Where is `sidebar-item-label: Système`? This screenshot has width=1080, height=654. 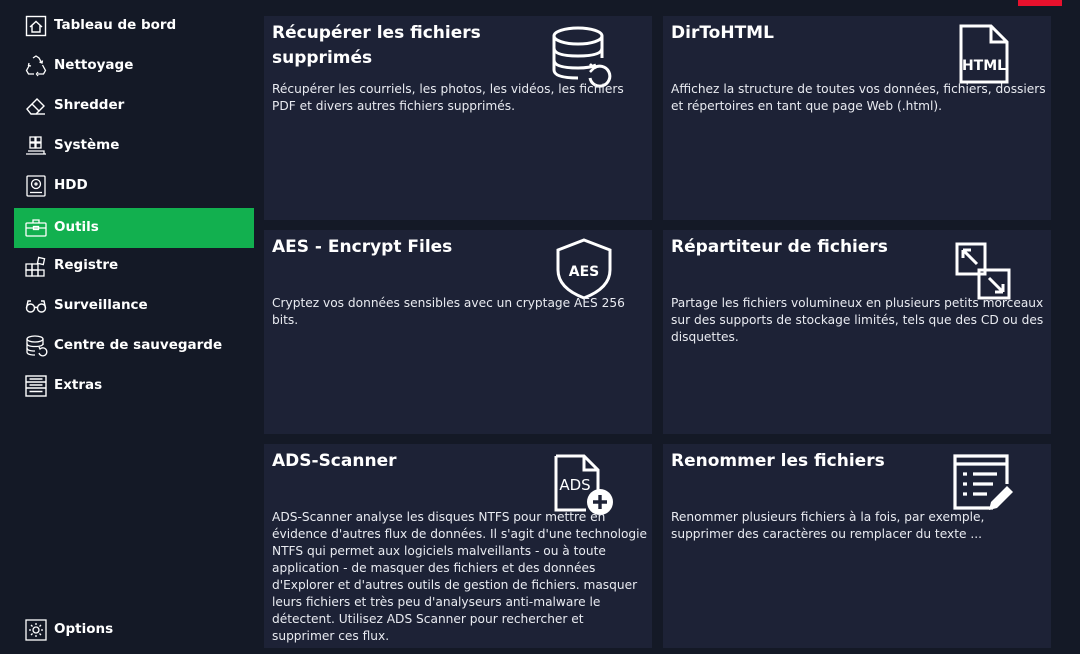 sidebar-item-label: Système is located at coordinates (87, 145).